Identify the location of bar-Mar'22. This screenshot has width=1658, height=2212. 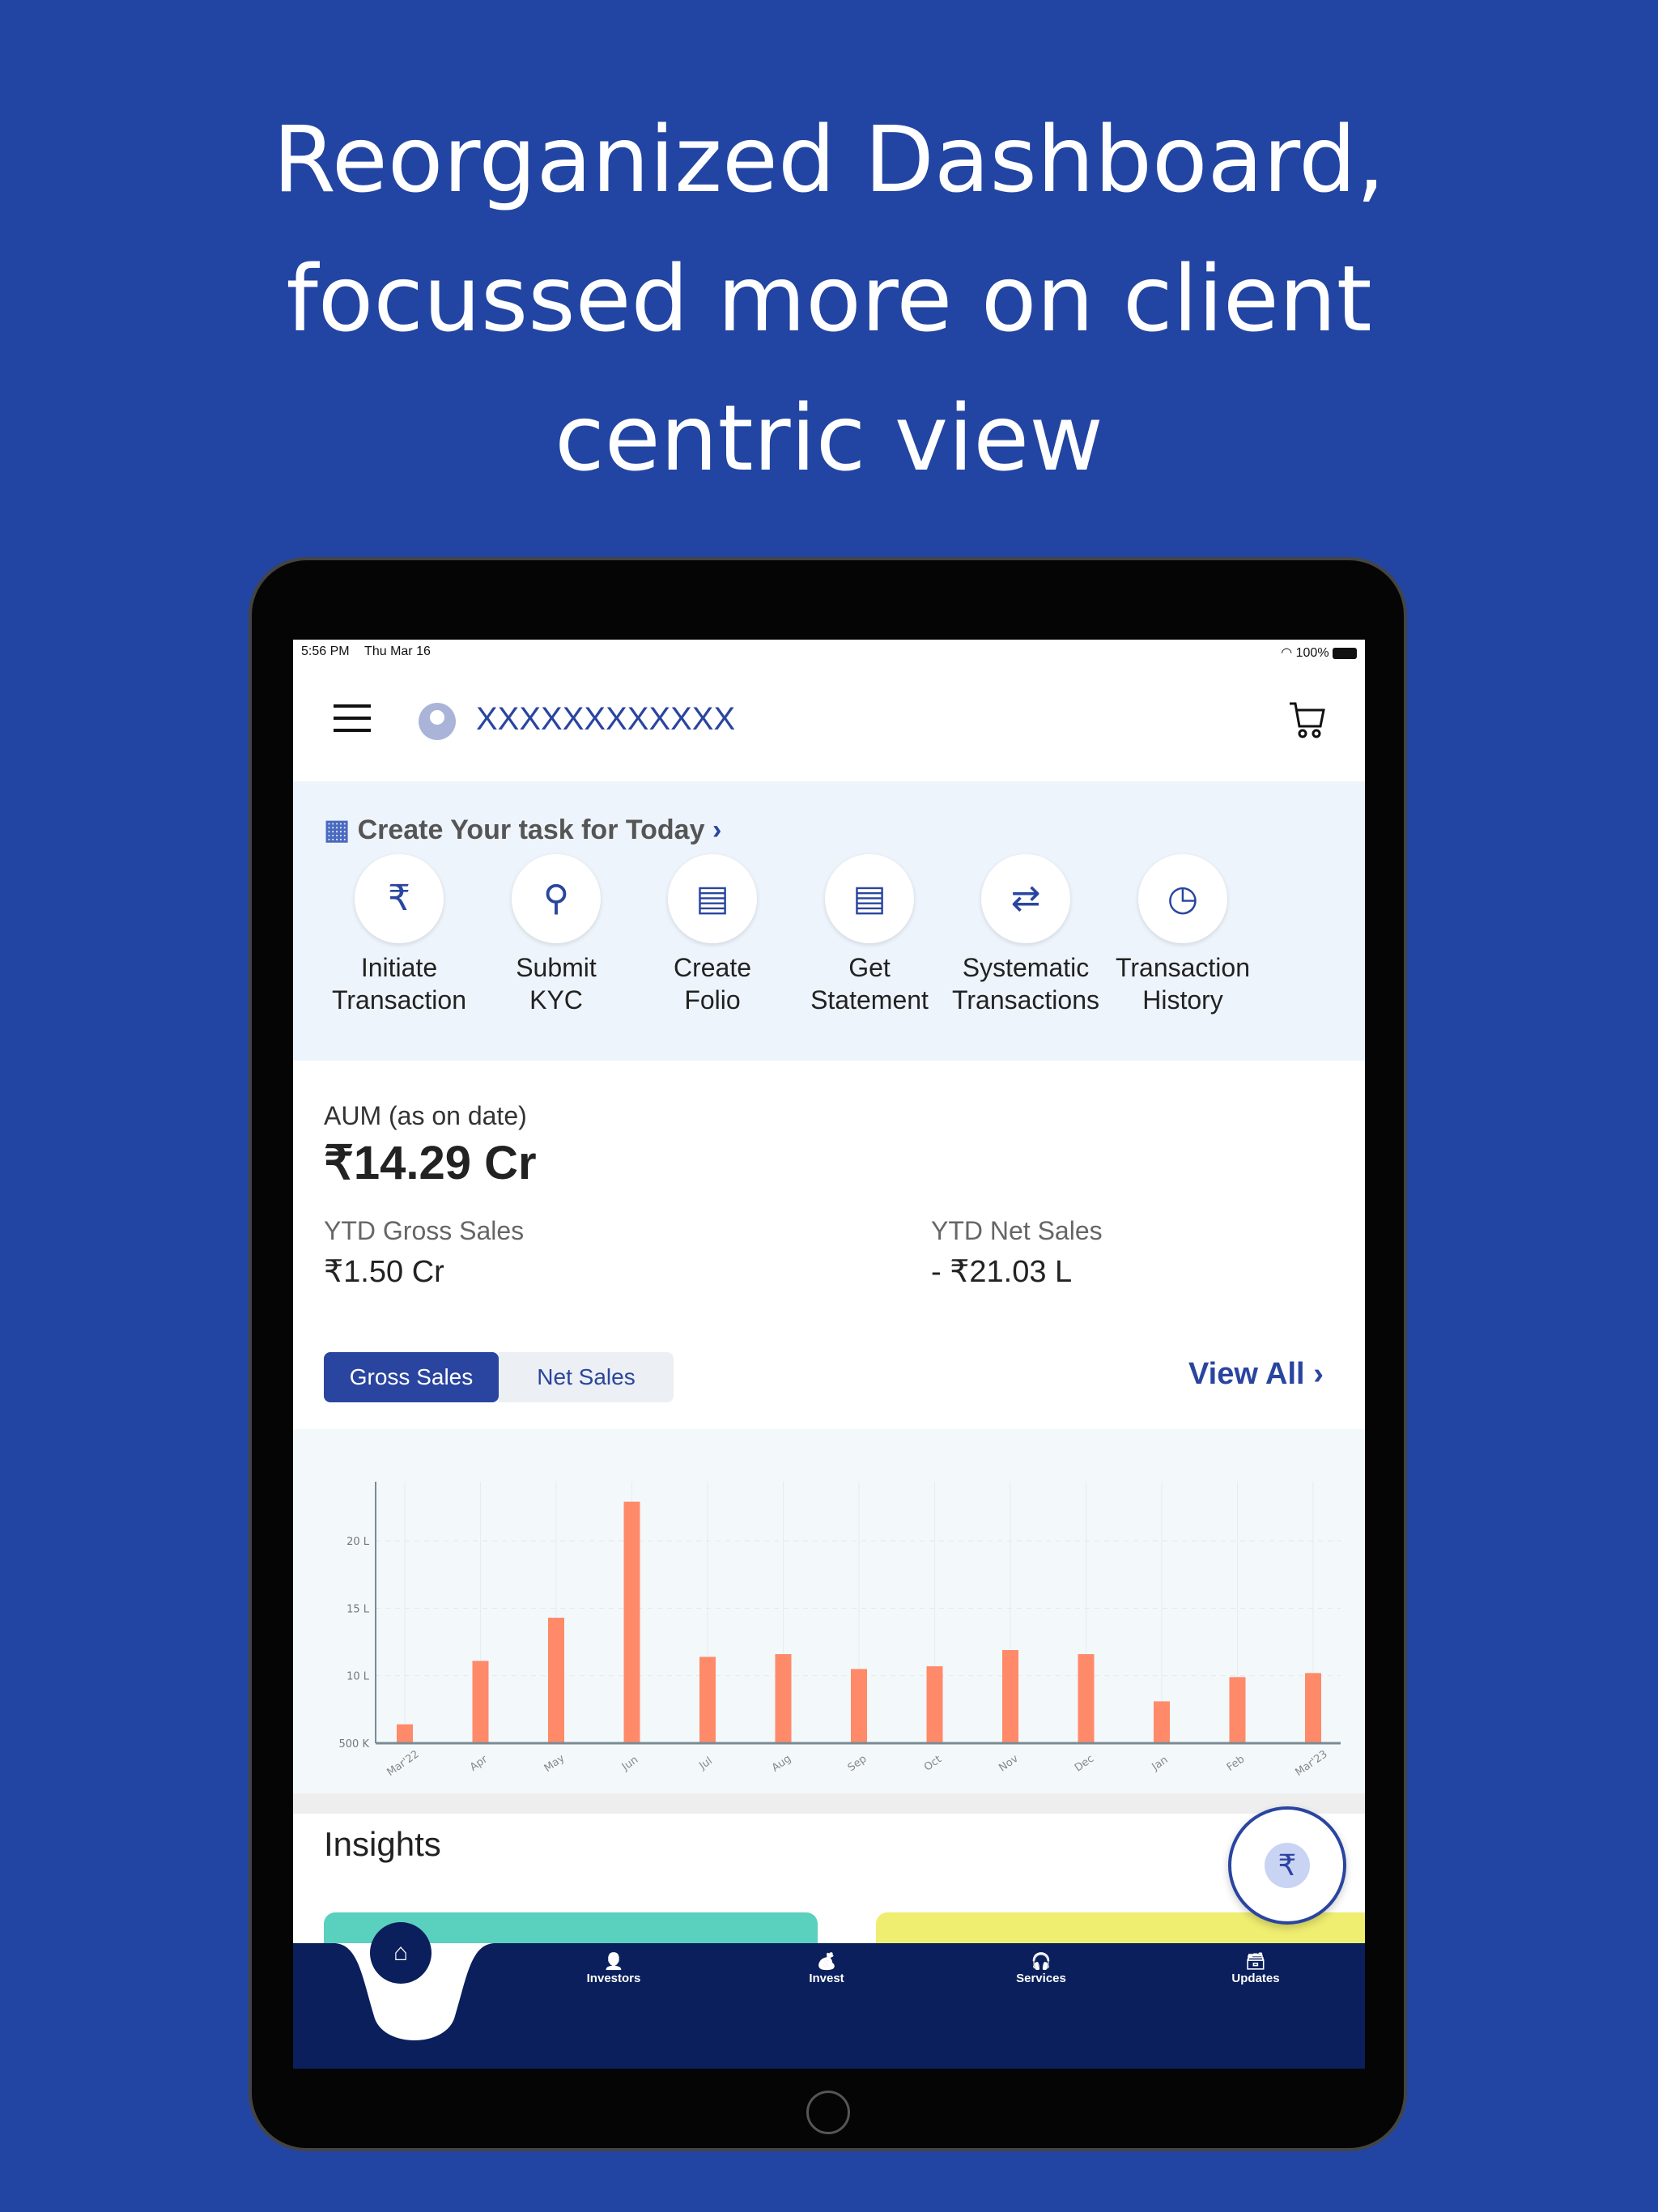
(405, 1733).